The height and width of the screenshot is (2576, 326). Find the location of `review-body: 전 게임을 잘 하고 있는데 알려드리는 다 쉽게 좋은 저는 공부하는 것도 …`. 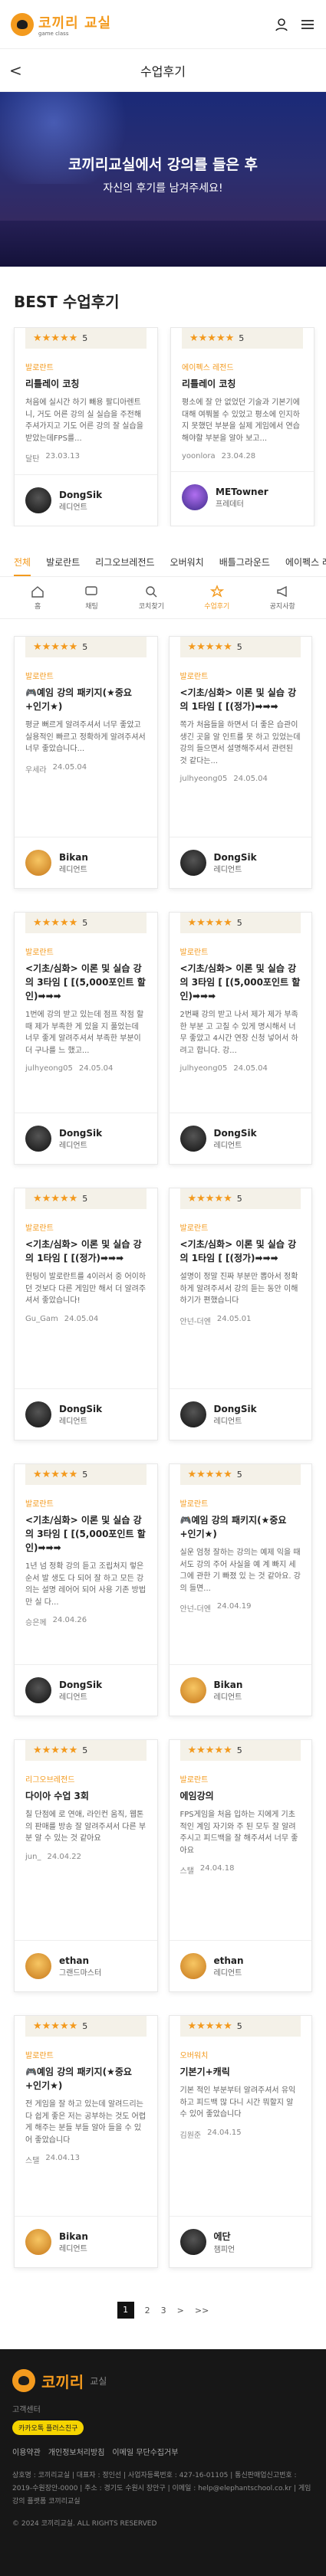

review-body: 전 게임을 잘 하고 있는데 알려드리는 다 쉽게 좋은 저는 공부하는 것도 … is located at coordinates (86, 2122).